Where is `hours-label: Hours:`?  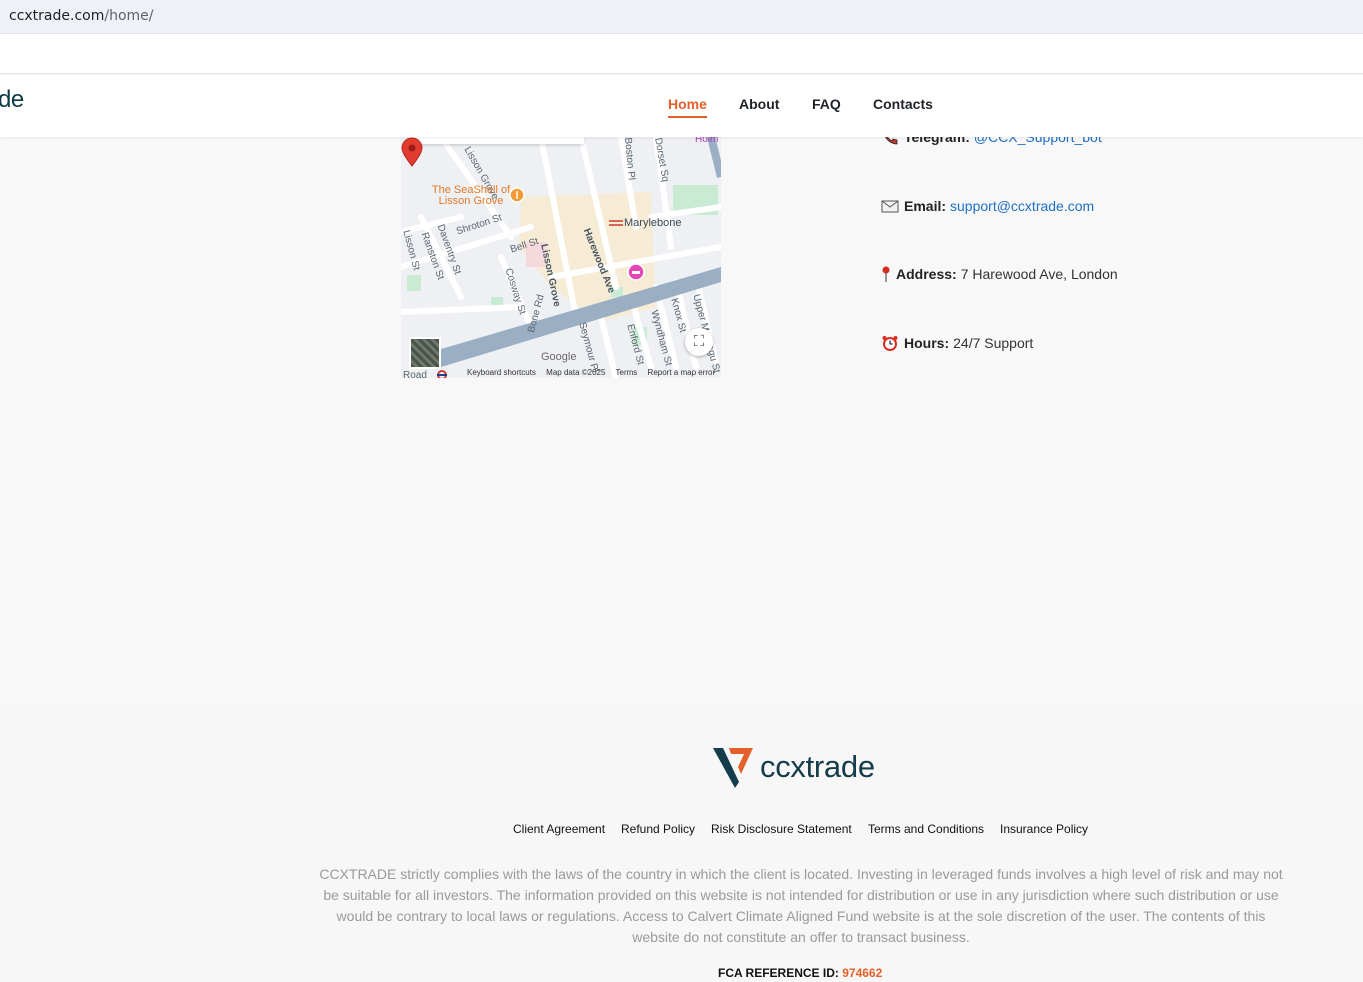 hours-label: Hours: is located at coordinates (927, 343).